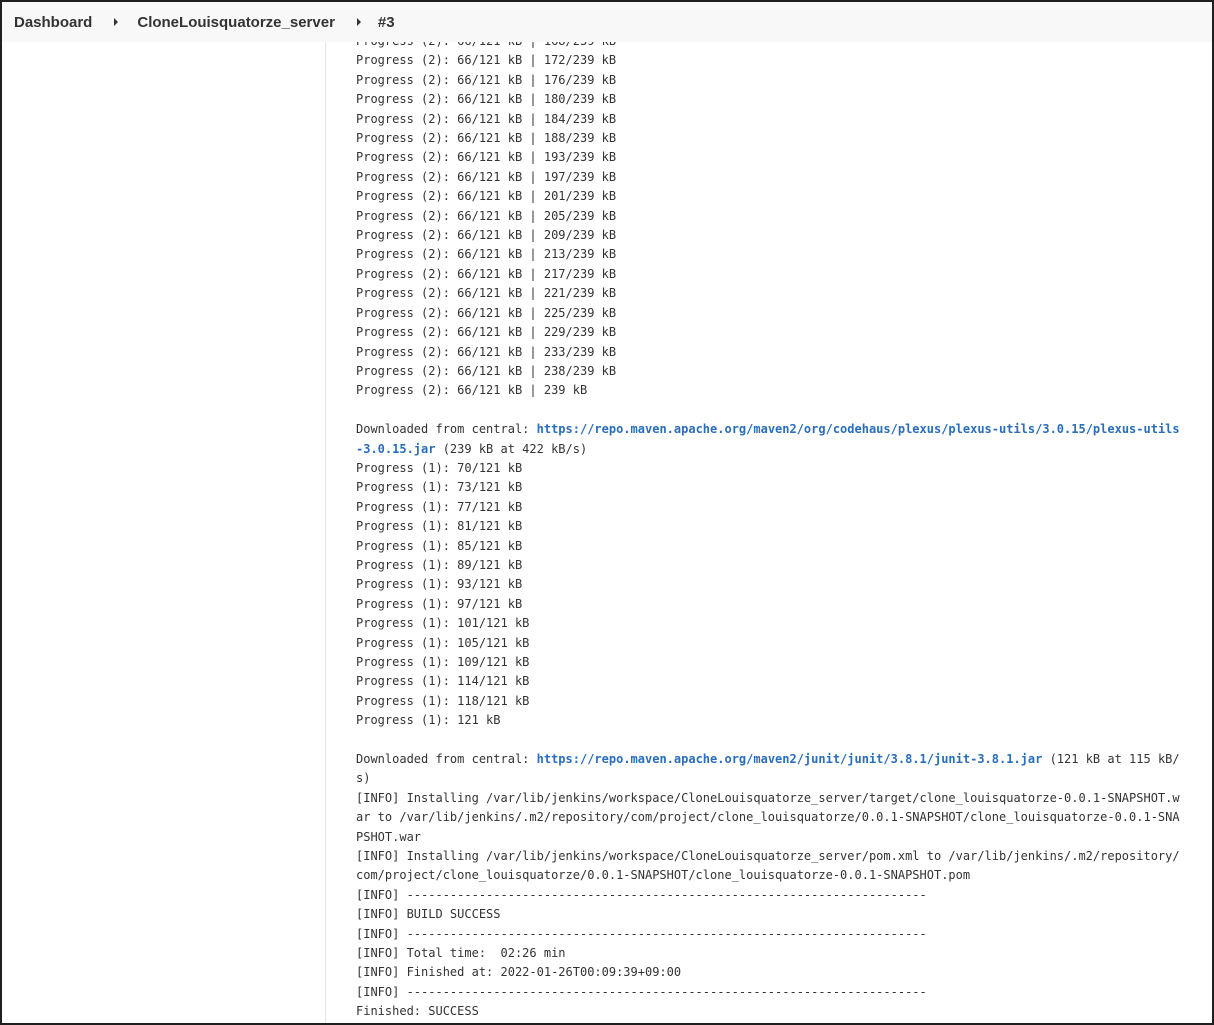 The height and width of the screenshot is (1025, 1214). I want to click on progress-log-line: Progress (1): 97/121 kB, so click(439, 603).